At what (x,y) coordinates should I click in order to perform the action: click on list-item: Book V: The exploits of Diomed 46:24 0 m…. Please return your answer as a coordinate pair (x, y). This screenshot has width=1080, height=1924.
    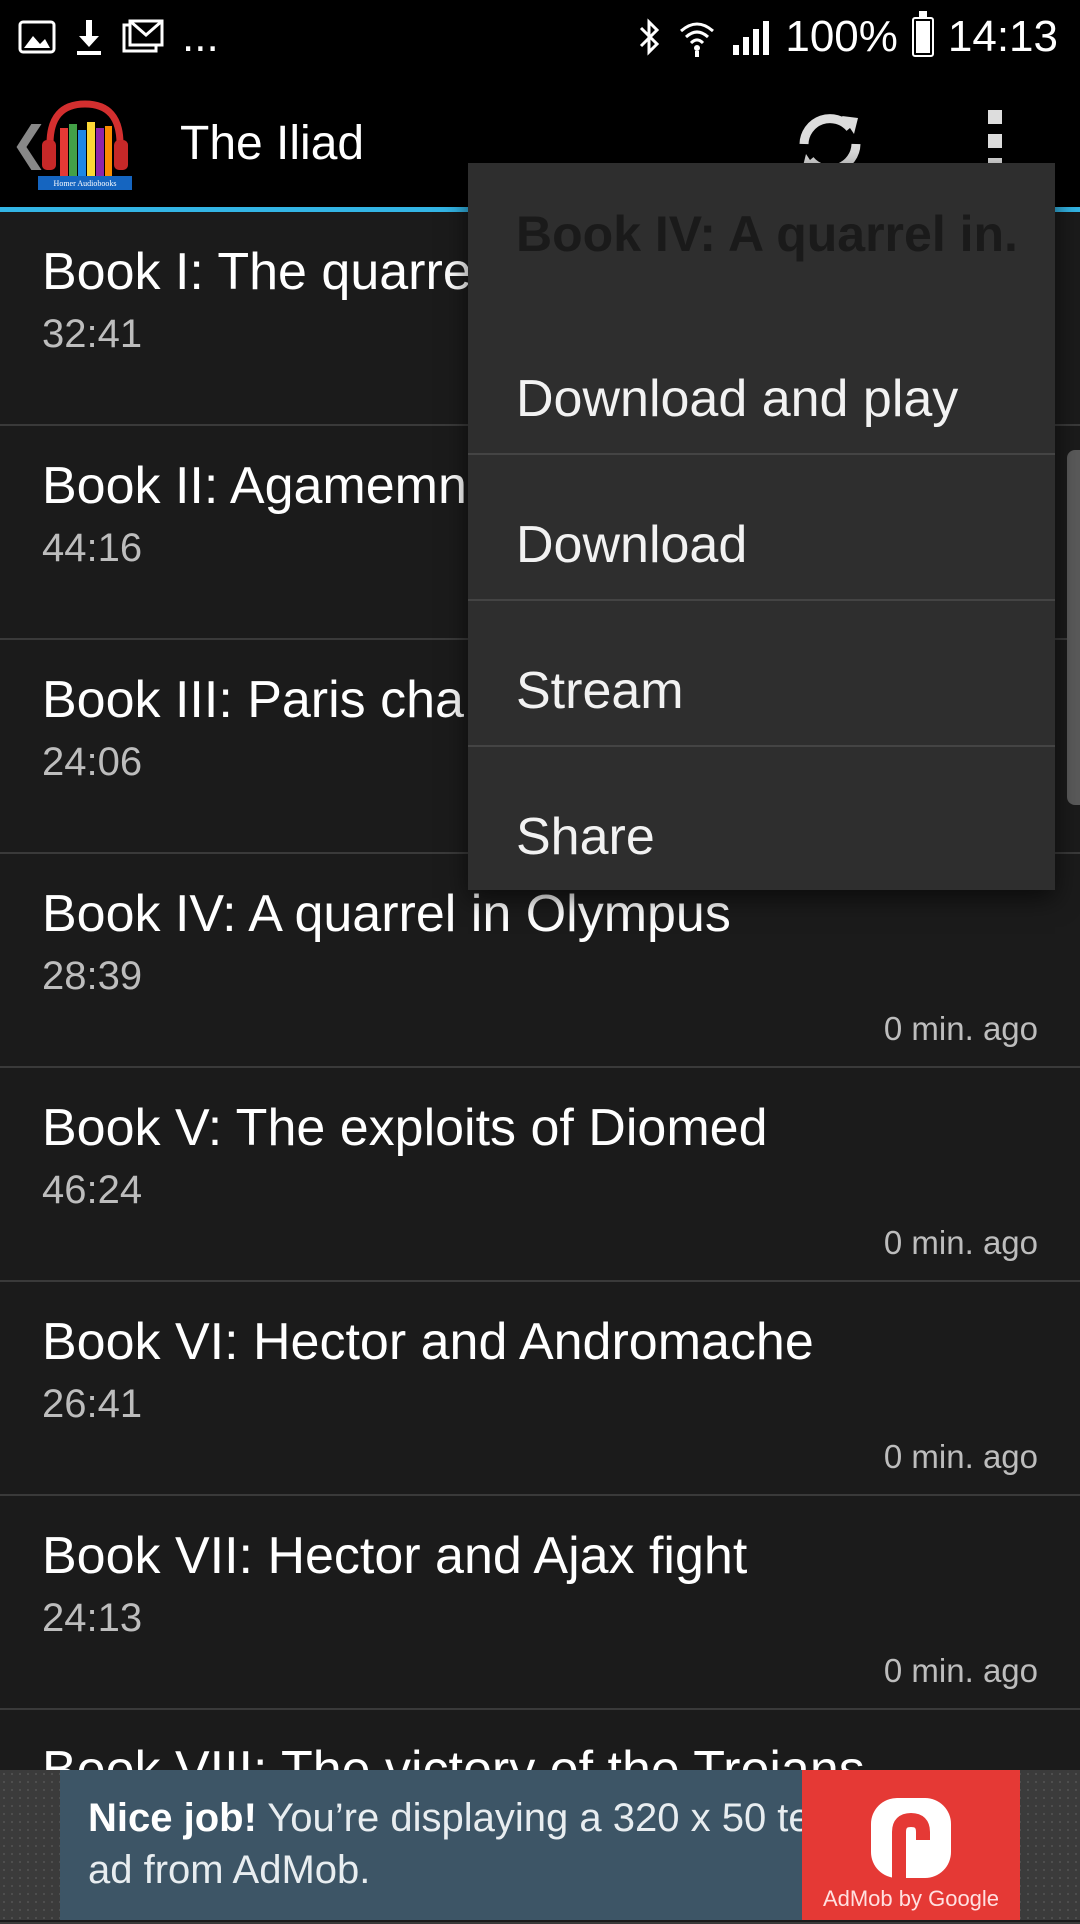
    Looking at the image, I should click on (540, 1175).